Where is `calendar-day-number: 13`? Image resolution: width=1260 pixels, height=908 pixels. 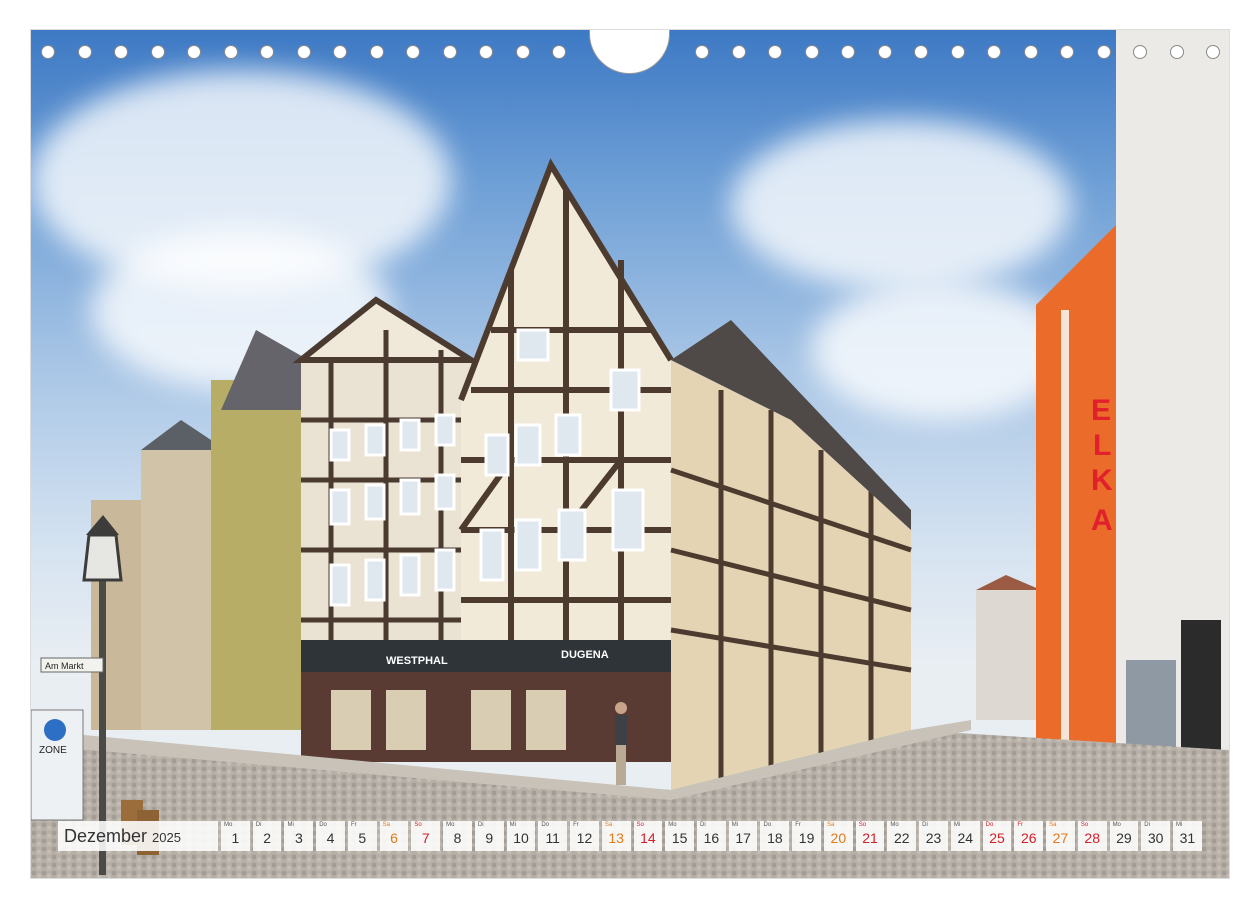 calendar-day-number: 13 is located at coordinates (616, 838).